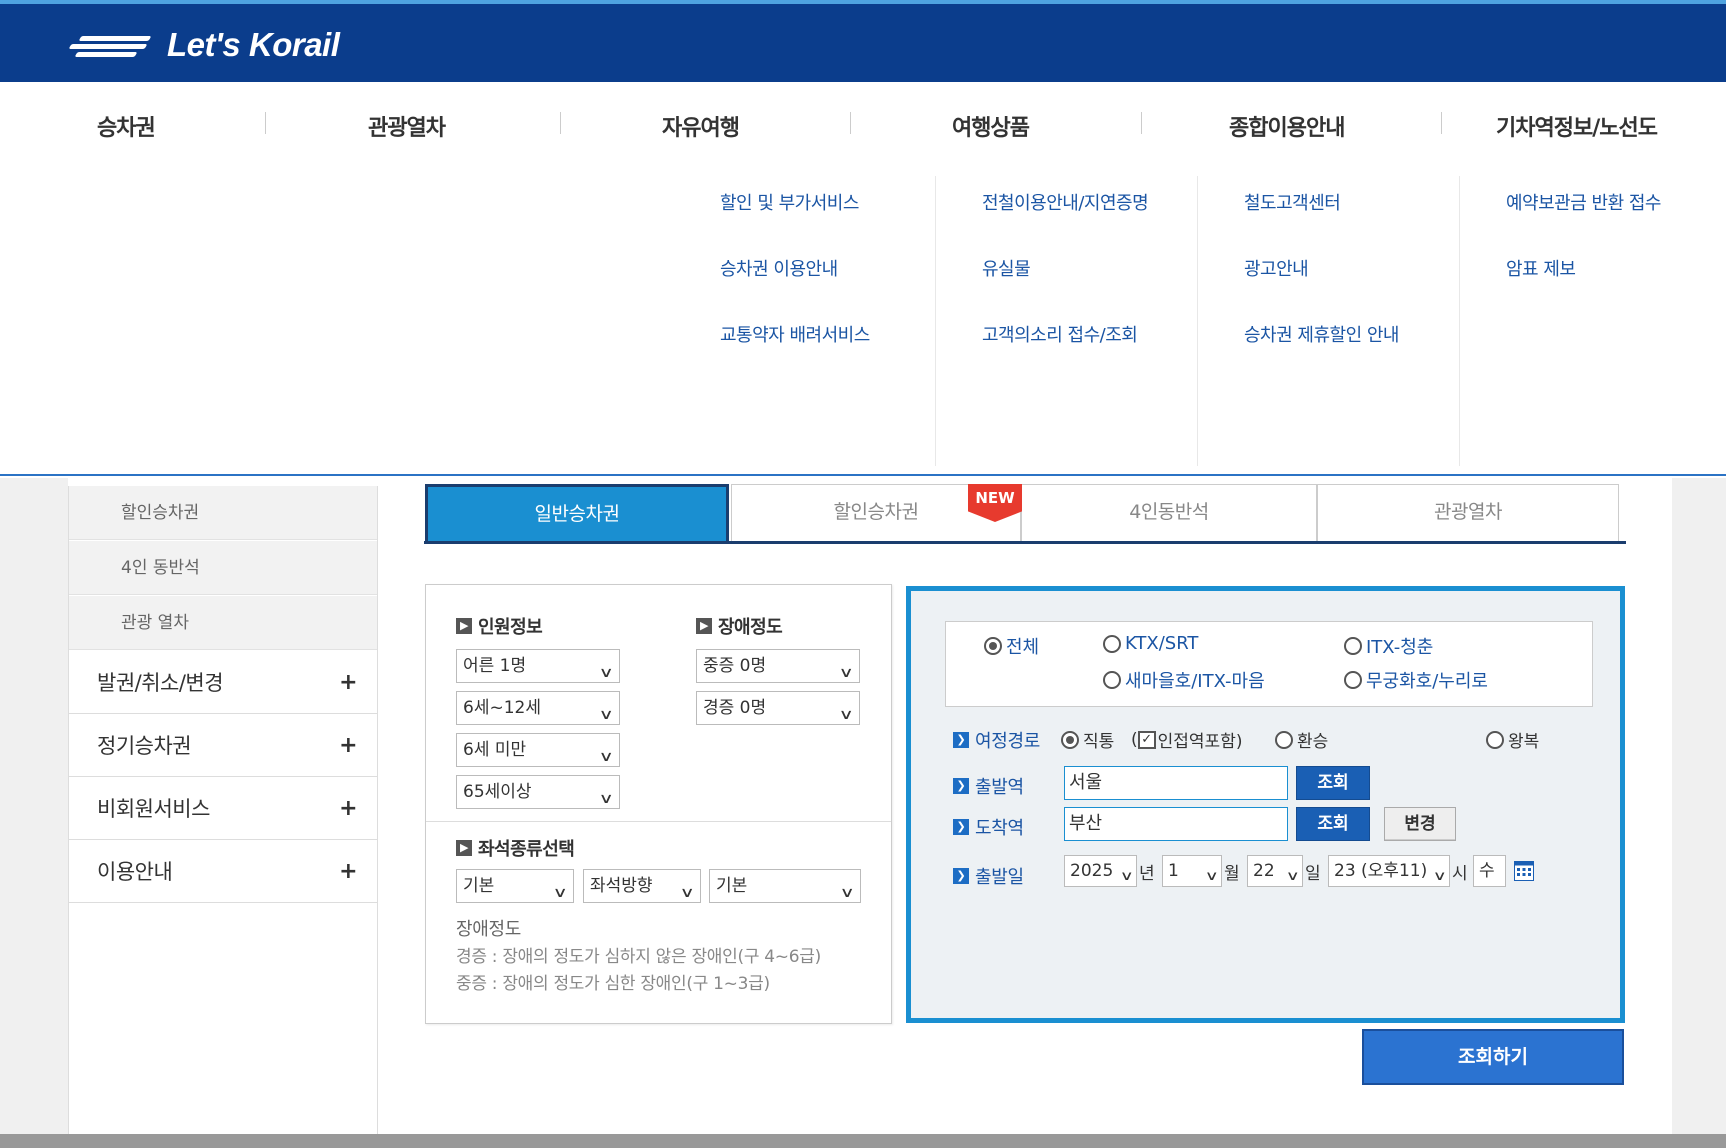 The image size is (1726, 1148). What do you see at coordinates (735, 708) in the screenshot?
I see `select-value: 경증 0명` at bounding box center [735, 708].